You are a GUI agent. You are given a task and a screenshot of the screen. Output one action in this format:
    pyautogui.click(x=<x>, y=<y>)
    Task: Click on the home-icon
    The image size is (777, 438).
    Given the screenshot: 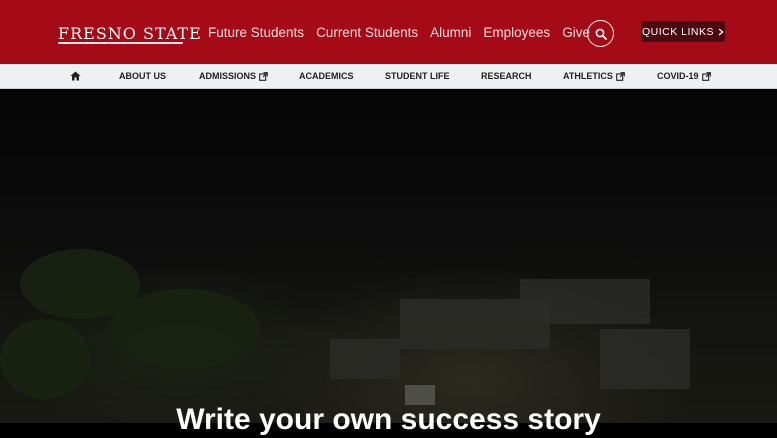 What is the action you would take?
    pyautogui.click(x=75, y=76)
    